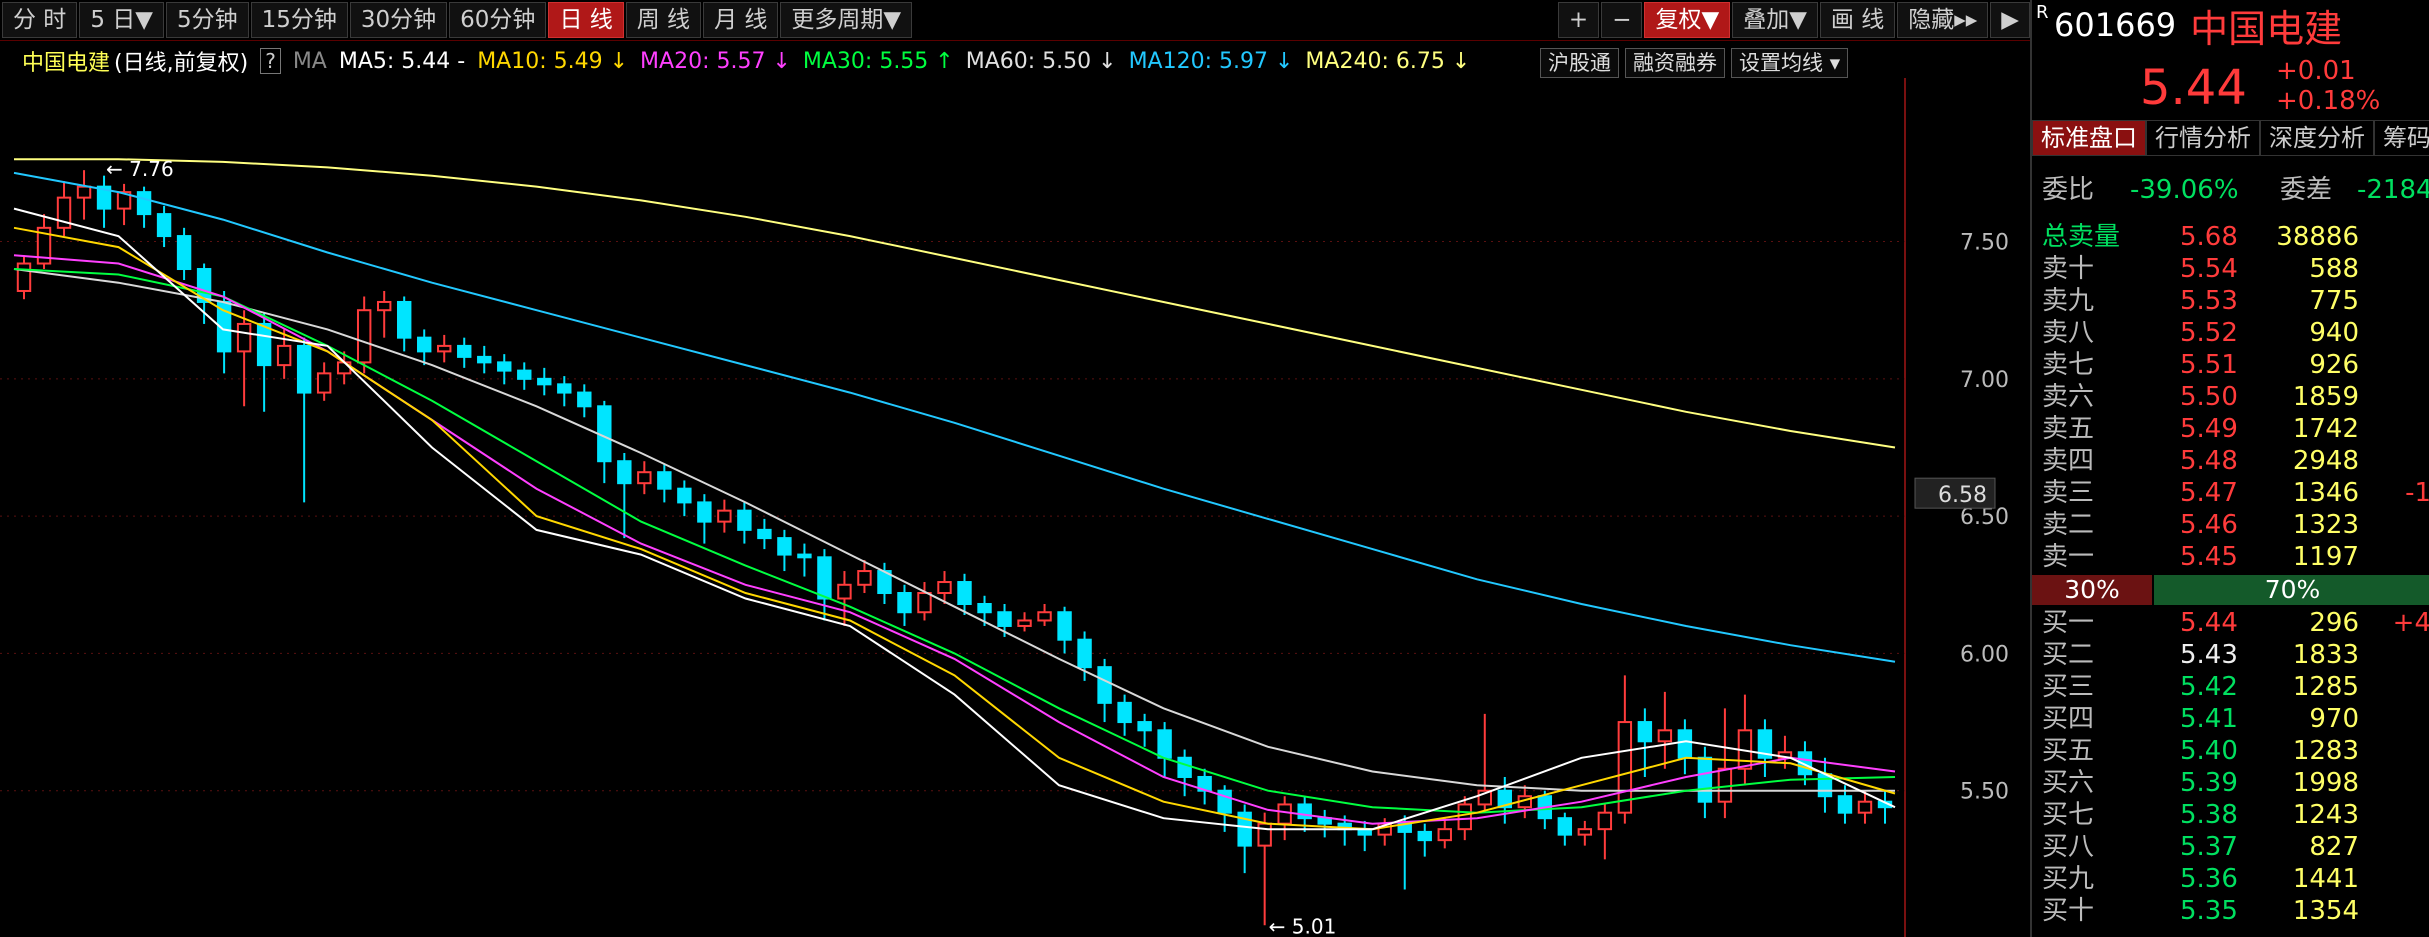 This screenshot has height=937, width=2429. Describe the element at coordinates (1775, 20) in the screenshot. I see `toolbar-right-button-3: 叠加▼` at that location.